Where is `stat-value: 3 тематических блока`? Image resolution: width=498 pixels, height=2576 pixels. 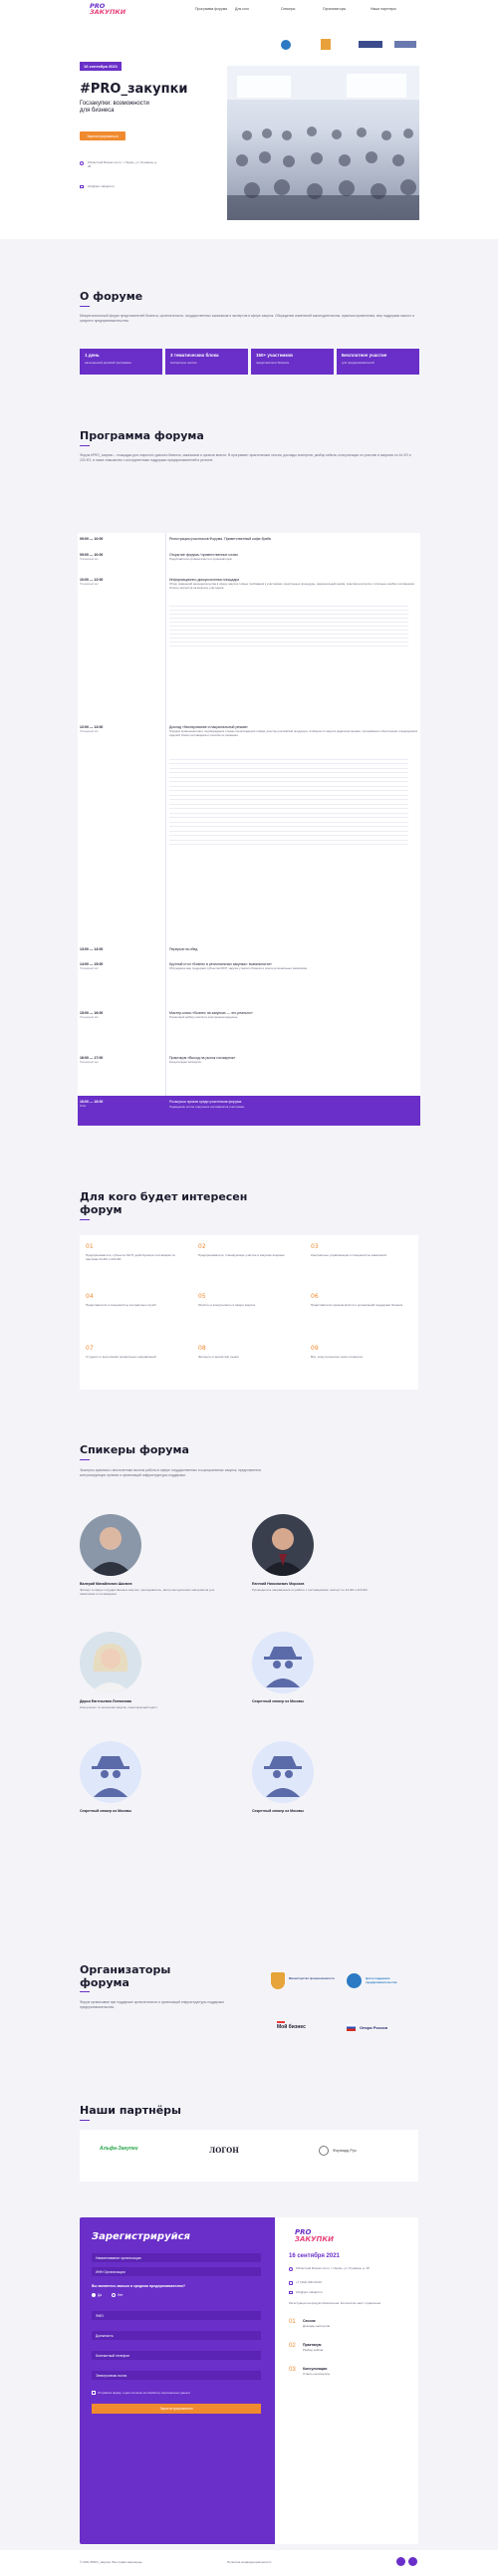
stat-value: 3 тематических блока is located at coordinates (194, 355).